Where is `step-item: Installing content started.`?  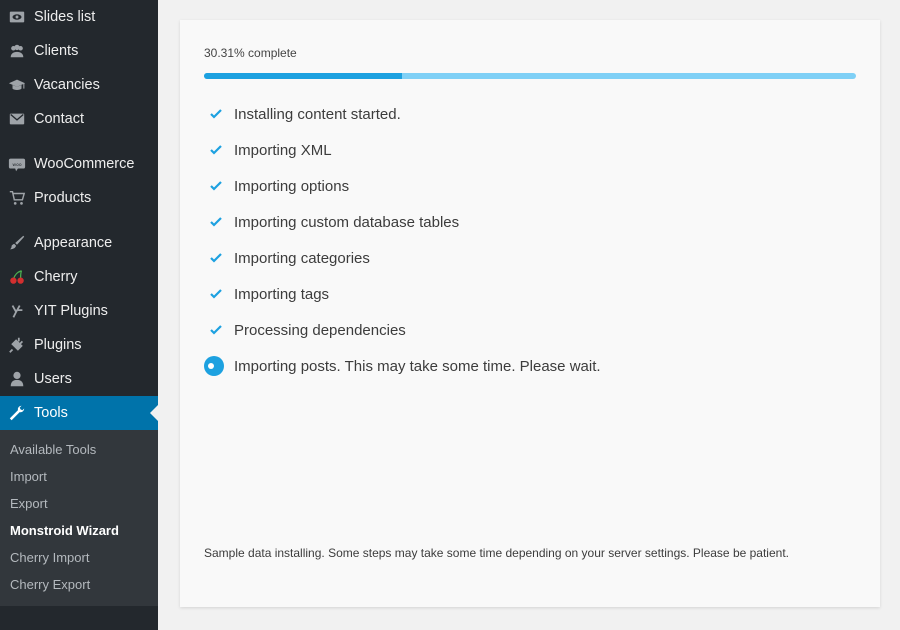
step-item: Installing content started. is located at coordinates (402, 114).